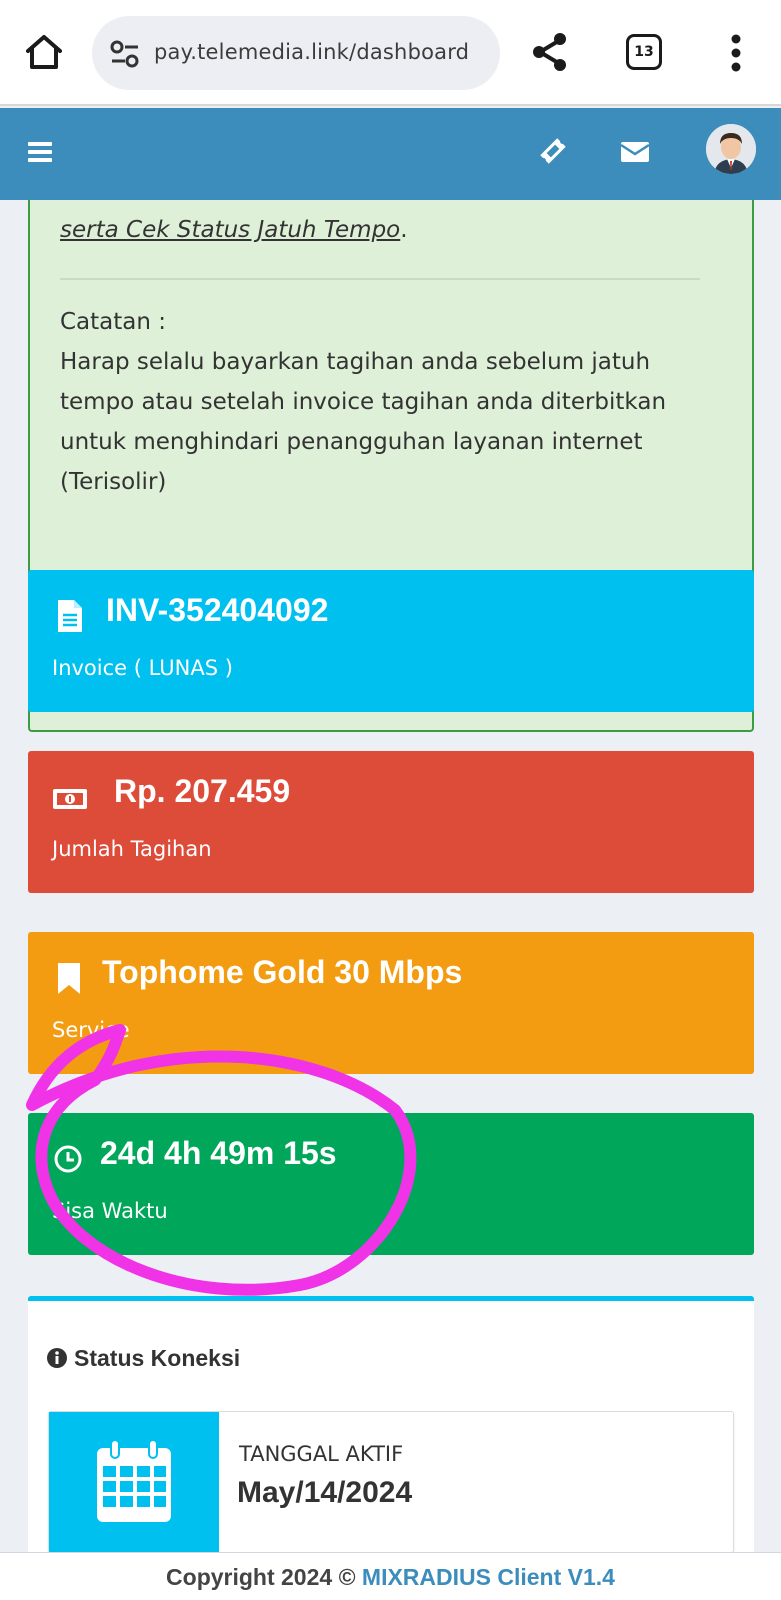  Describe the element at coordinates (70, 799) in the screenshot. I see `money-bill-icon` at that location.